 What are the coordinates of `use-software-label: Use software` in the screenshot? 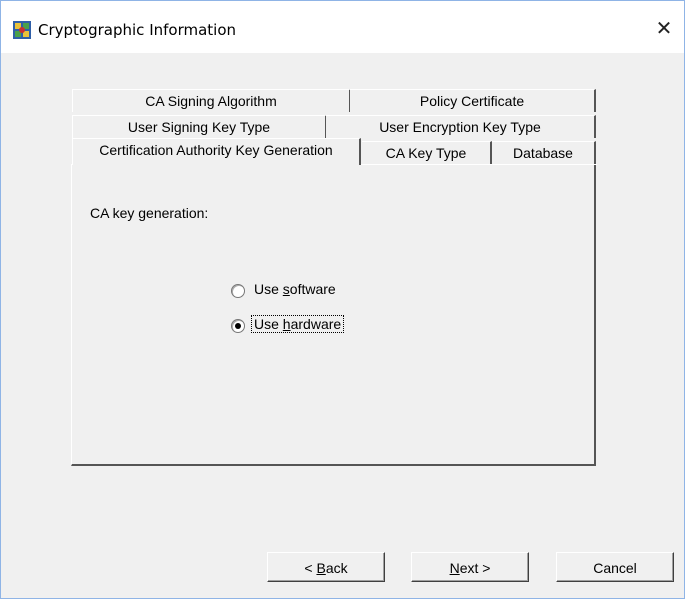 It's located at (295, 289).